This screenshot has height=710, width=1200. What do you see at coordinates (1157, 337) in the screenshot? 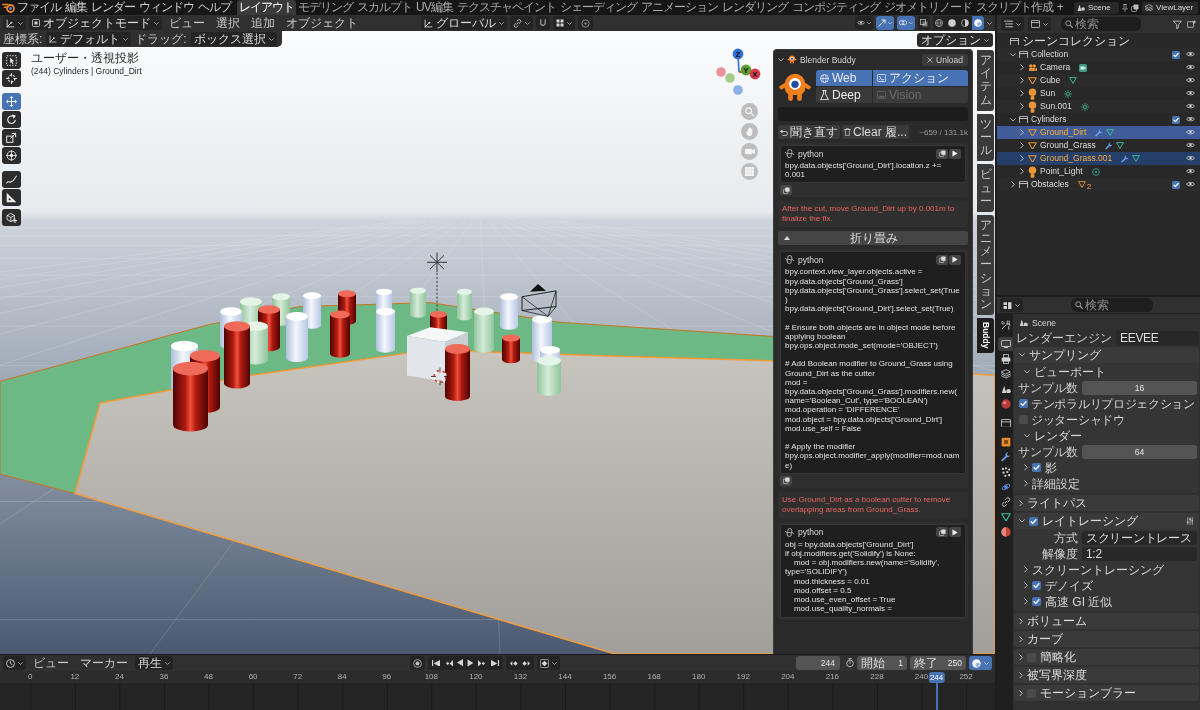
I see `render-engine-dropdown: EEVEE` at bounding box center [1157, 337].